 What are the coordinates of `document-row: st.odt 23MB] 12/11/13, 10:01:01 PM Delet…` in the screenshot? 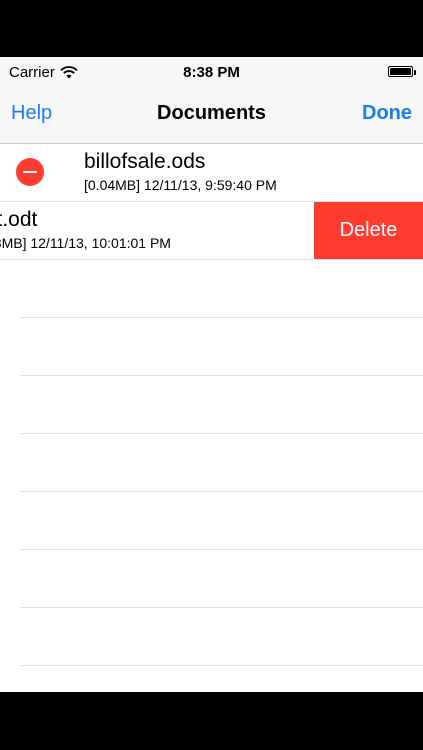 It's located at (211, 231).